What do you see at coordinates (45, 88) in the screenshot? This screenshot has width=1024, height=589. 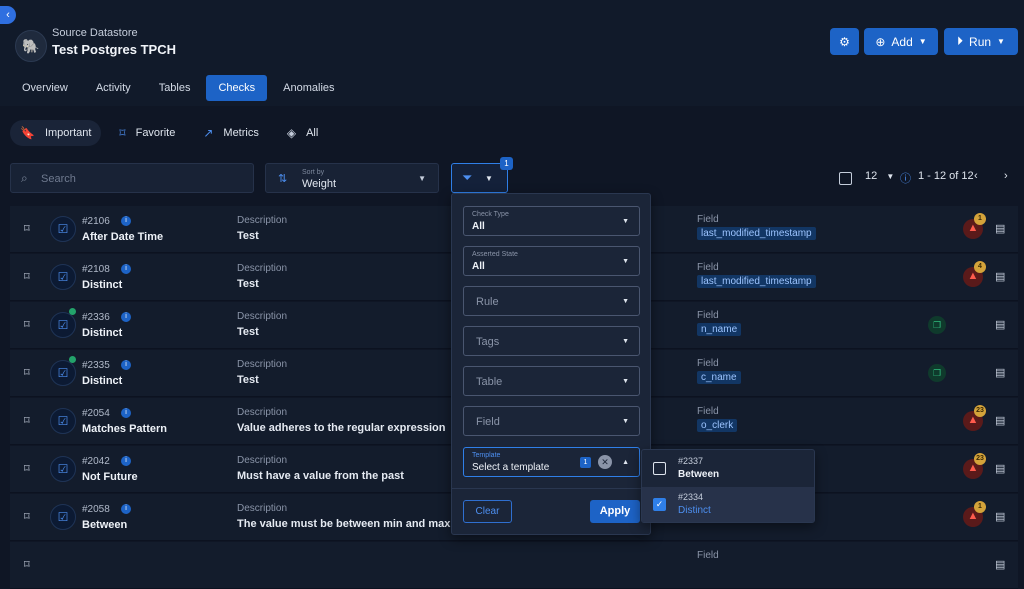 I see `tab-overview: Overview` at bounding box center [45, 88].